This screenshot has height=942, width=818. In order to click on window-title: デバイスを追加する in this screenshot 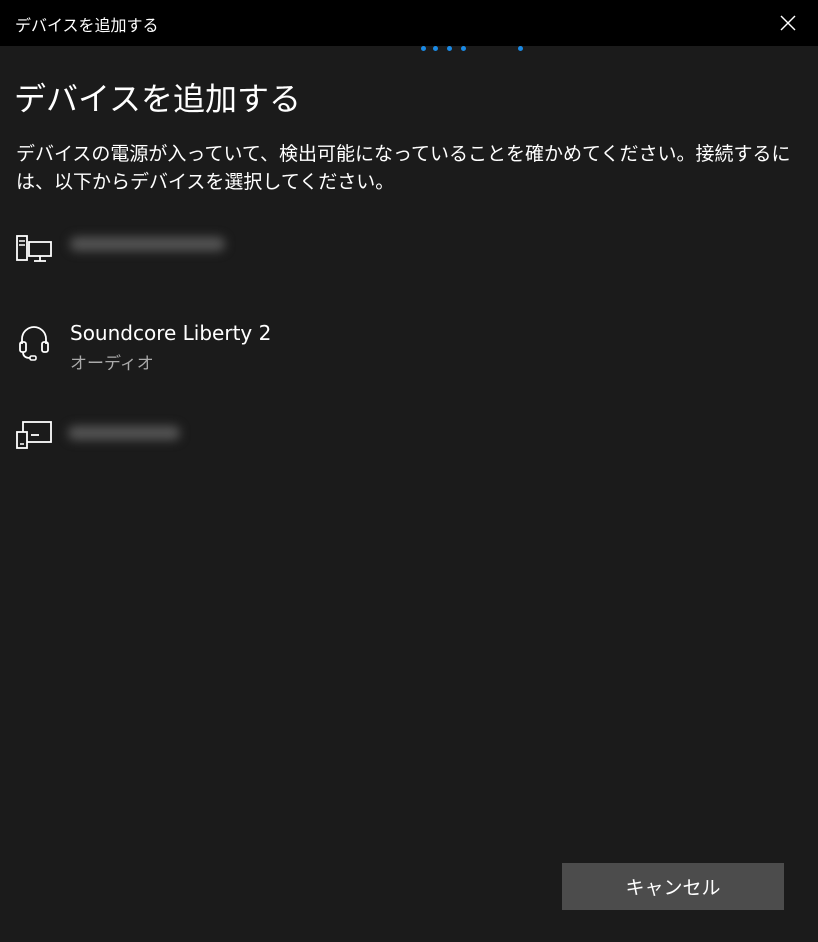, I will do `click(87, 25)`.